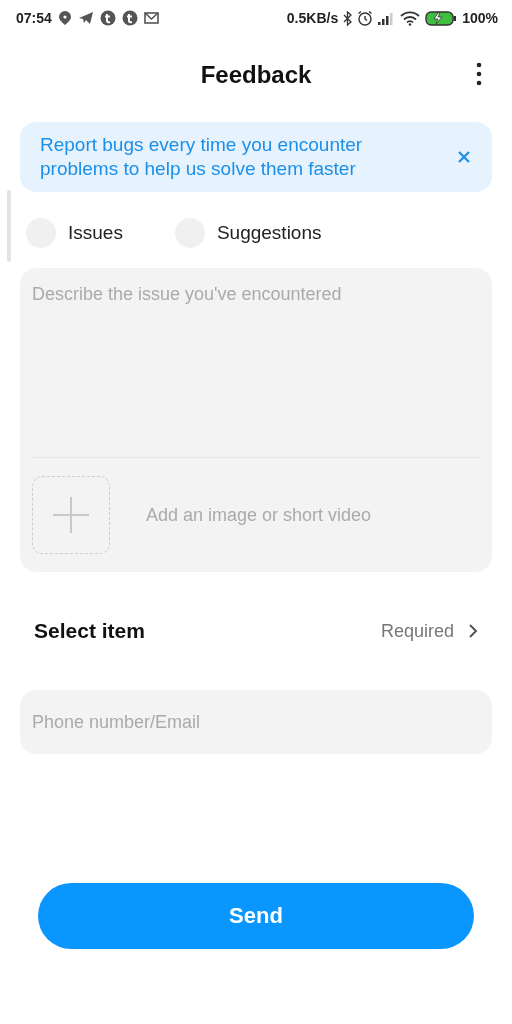  What do you see at coordinates (480, 18) in the screenshot?
I see `battery-percentage: 100%` at bounding box center [480, 18].